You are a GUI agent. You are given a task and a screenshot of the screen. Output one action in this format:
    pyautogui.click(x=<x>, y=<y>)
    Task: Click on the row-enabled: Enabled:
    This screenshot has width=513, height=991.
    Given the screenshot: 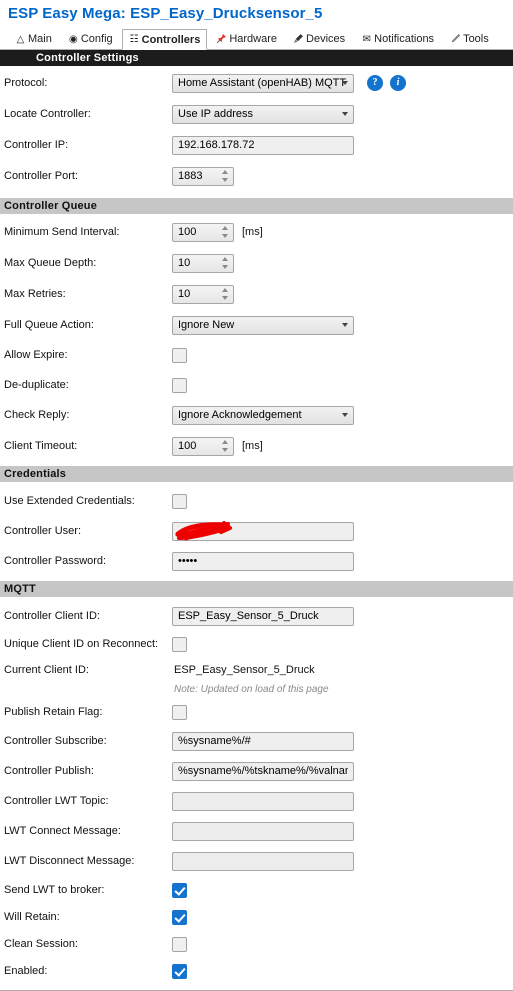 What is the action you would take?
    pyautogui.click(x=256, y=971)
    